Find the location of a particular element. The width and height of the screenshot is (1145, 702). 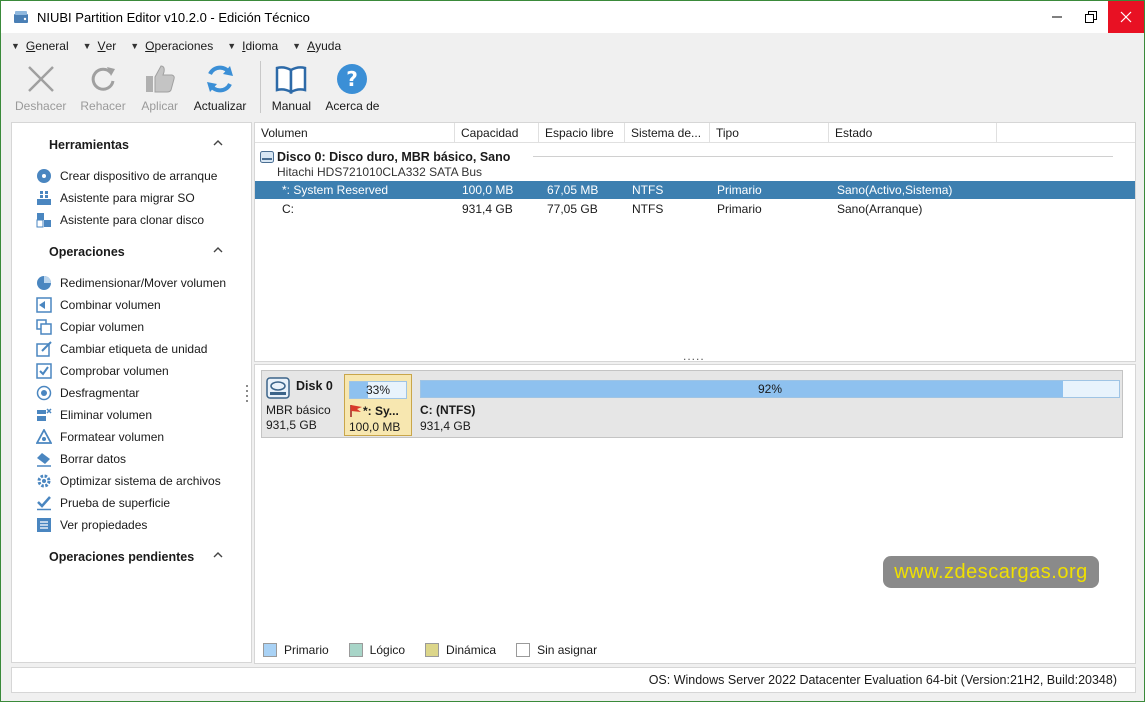

undo-button: Deshacer is located at coordinates (40, 86).